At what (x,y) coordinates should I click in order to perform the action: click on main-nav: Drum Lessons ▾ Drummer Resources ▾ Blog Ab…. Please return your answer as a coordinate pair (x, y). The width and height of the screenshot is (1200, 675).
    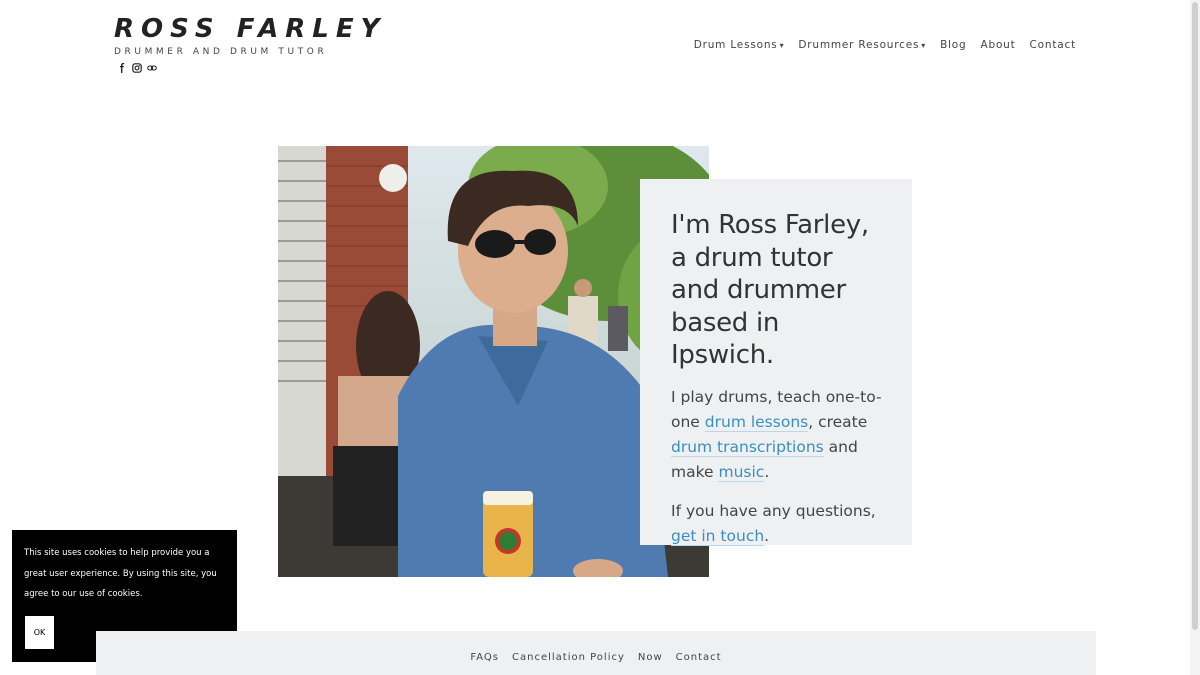
    Looking at the image, I should click on (885, 45).